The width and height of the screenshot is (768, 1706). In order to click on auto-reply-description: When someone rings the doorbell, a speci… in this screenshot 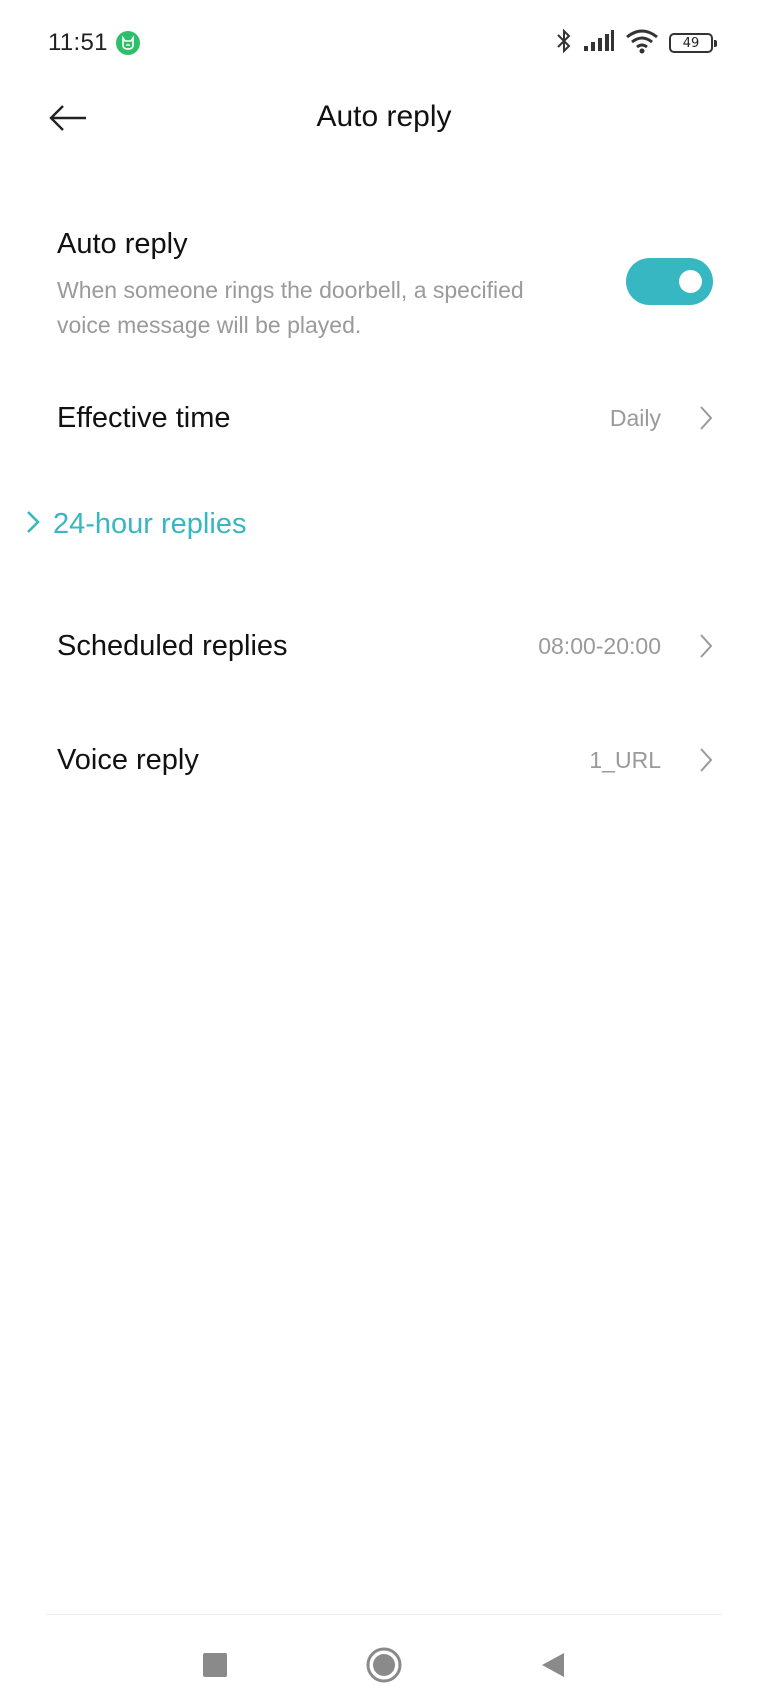, I will do `click(290, 307)`.